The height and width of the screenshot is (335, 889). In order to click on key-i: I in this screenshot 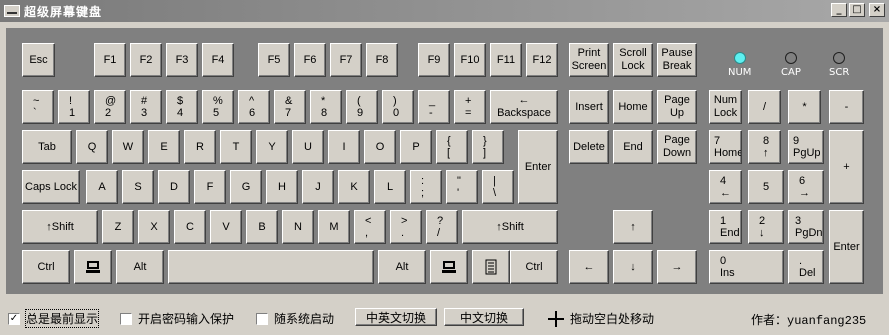, I will do `click(344, 147)`.